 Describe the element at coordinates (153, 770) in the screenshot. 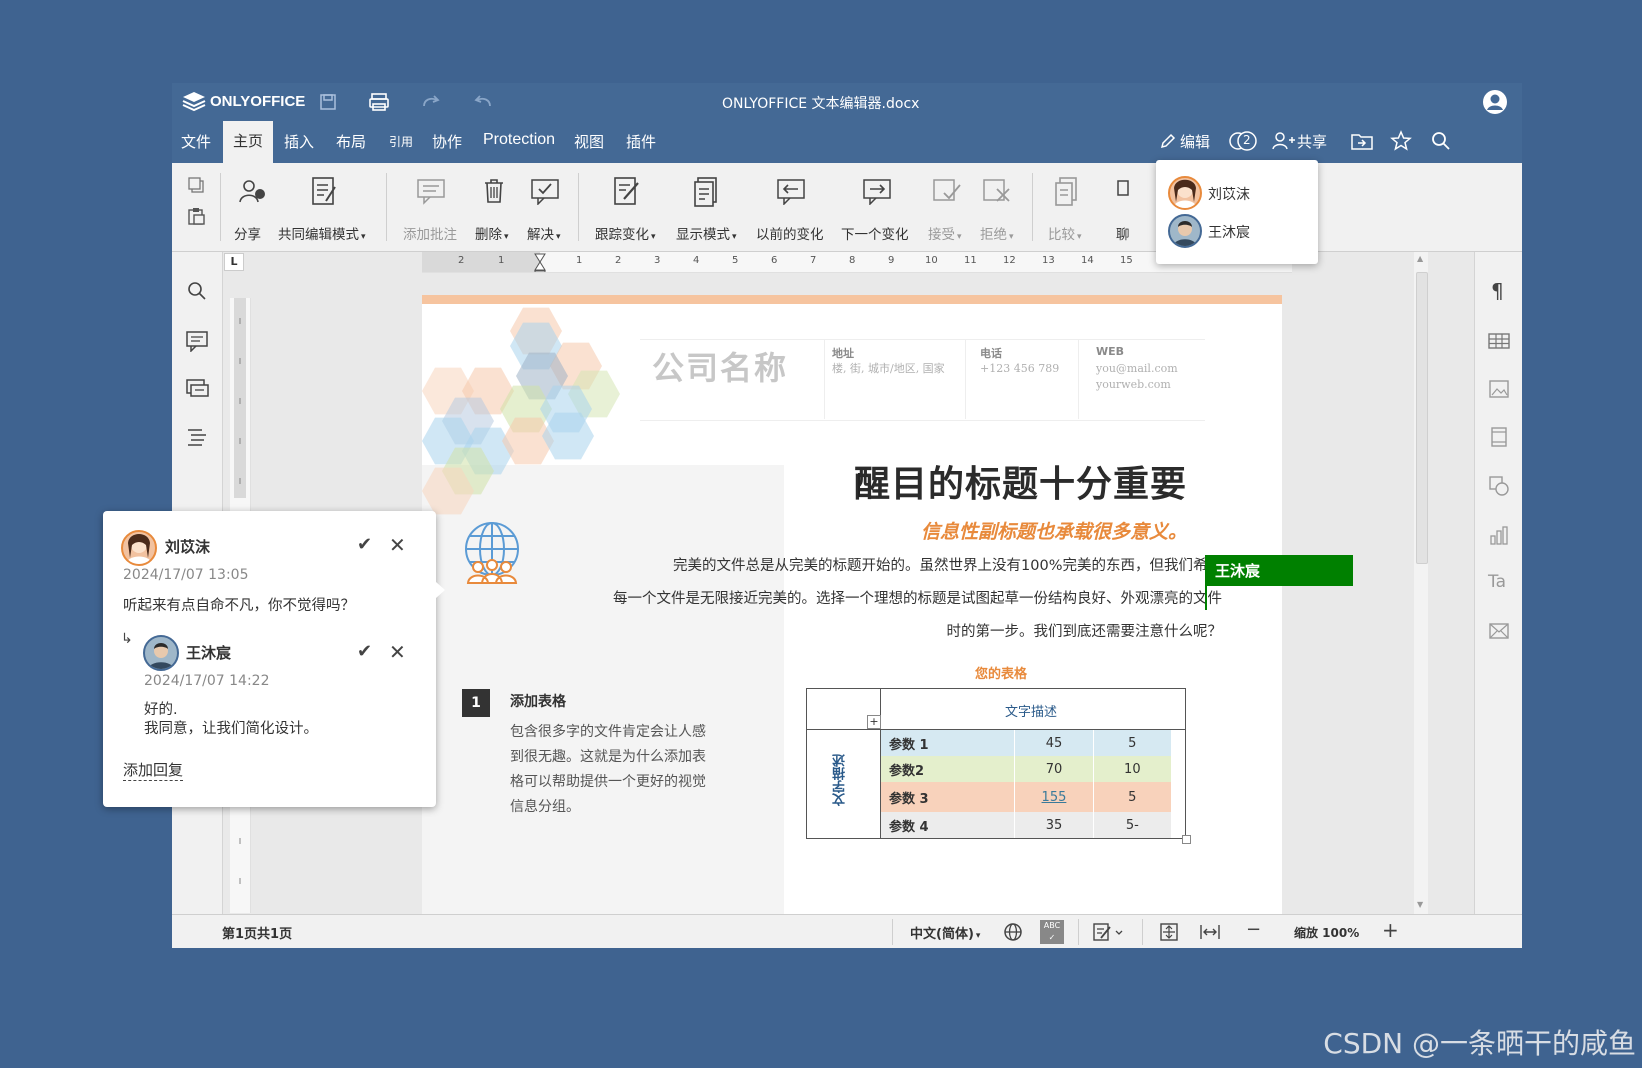

I see `add-reply-link: 添加回复` at that location.